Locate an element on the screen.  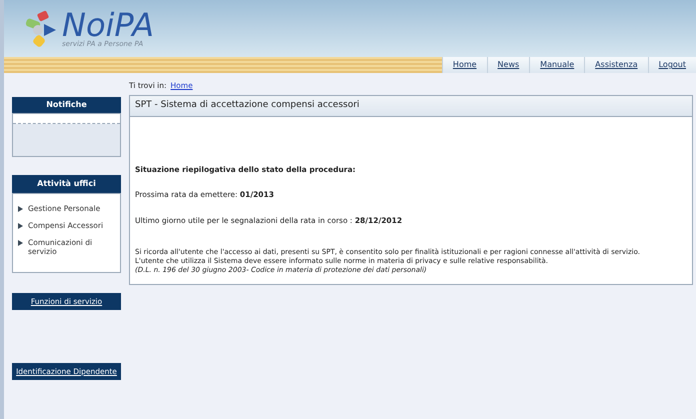
panel-header: Notifiche is located at coordinates (66, 105).